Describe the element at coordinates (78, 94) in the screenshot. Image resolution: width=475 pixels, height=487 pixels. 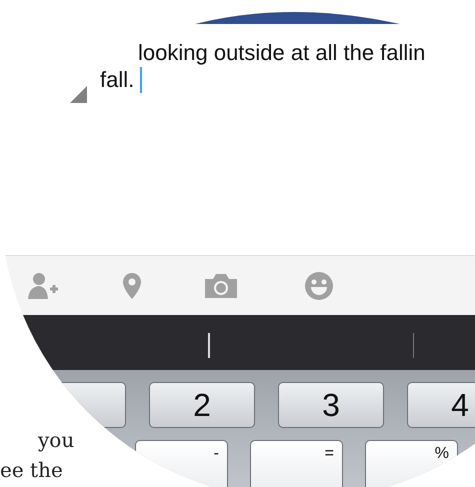
I see `selection-handle-icon` at that location.